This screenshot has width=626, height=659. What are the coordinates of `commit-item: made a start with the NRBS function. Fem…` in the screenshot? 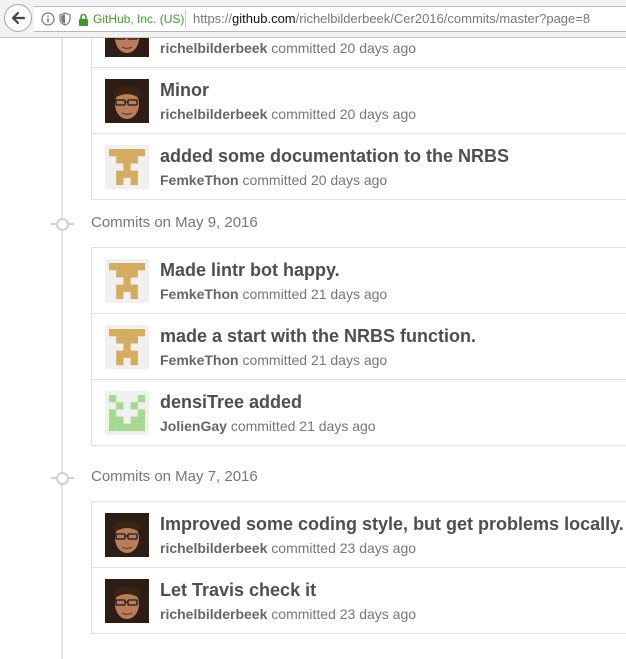 It's located at (359, 347).